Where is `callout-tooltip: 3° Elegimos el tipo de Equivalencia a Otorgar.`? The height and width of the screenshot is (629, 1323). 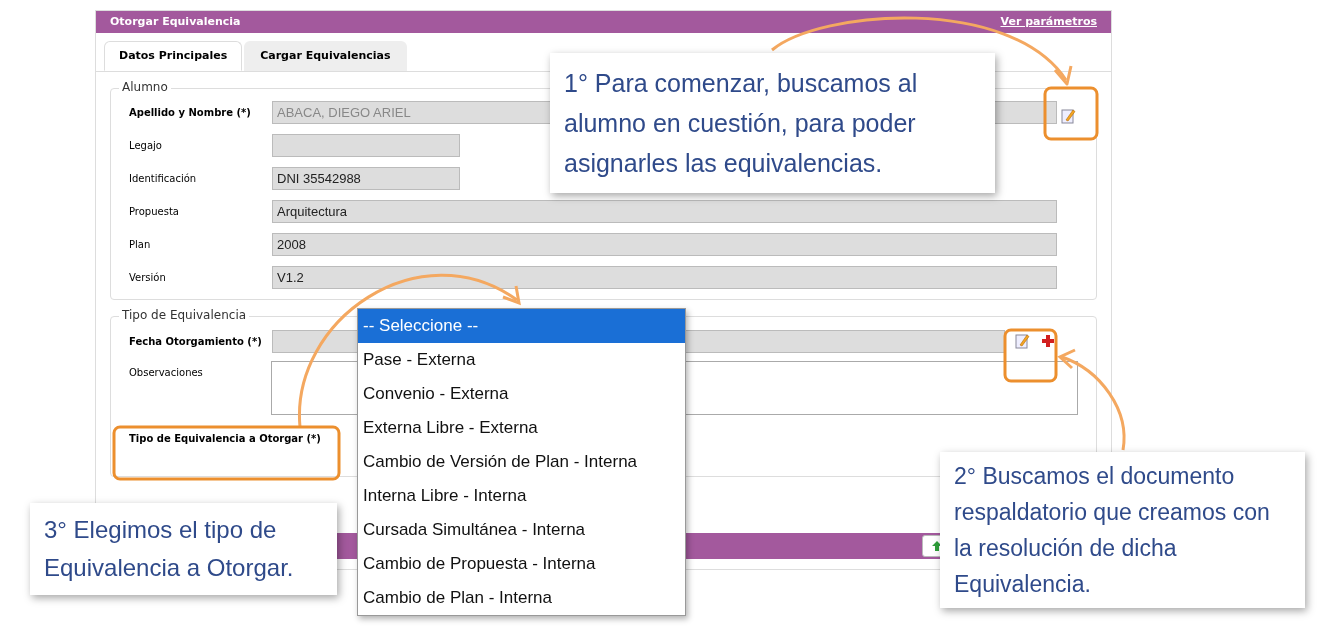 callout-tooltip: 3° Elegimos el tipo de Equivalencia a Otorgar. is located at coordinates (183, 549).